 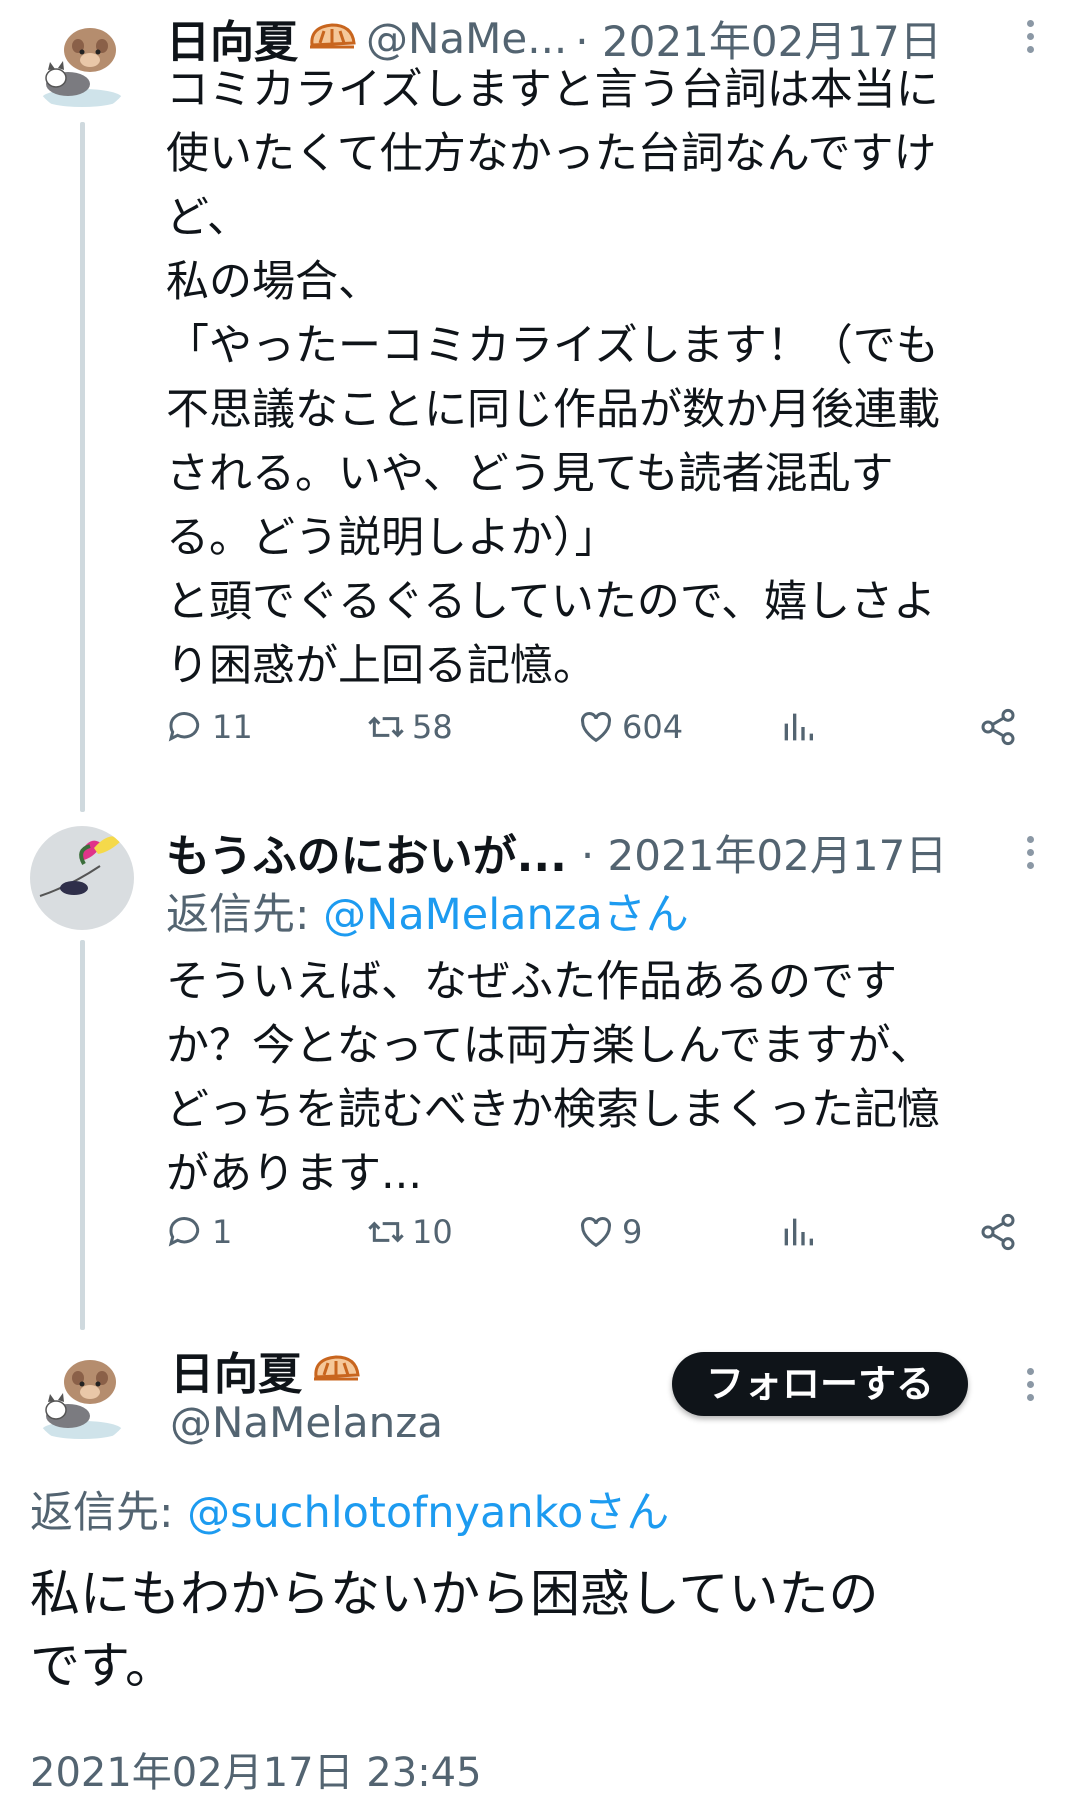 What do you see at coordinates (222, 1232) in the screenshot?
I see `reply-count: 1` at bounding box center [222, 1232].